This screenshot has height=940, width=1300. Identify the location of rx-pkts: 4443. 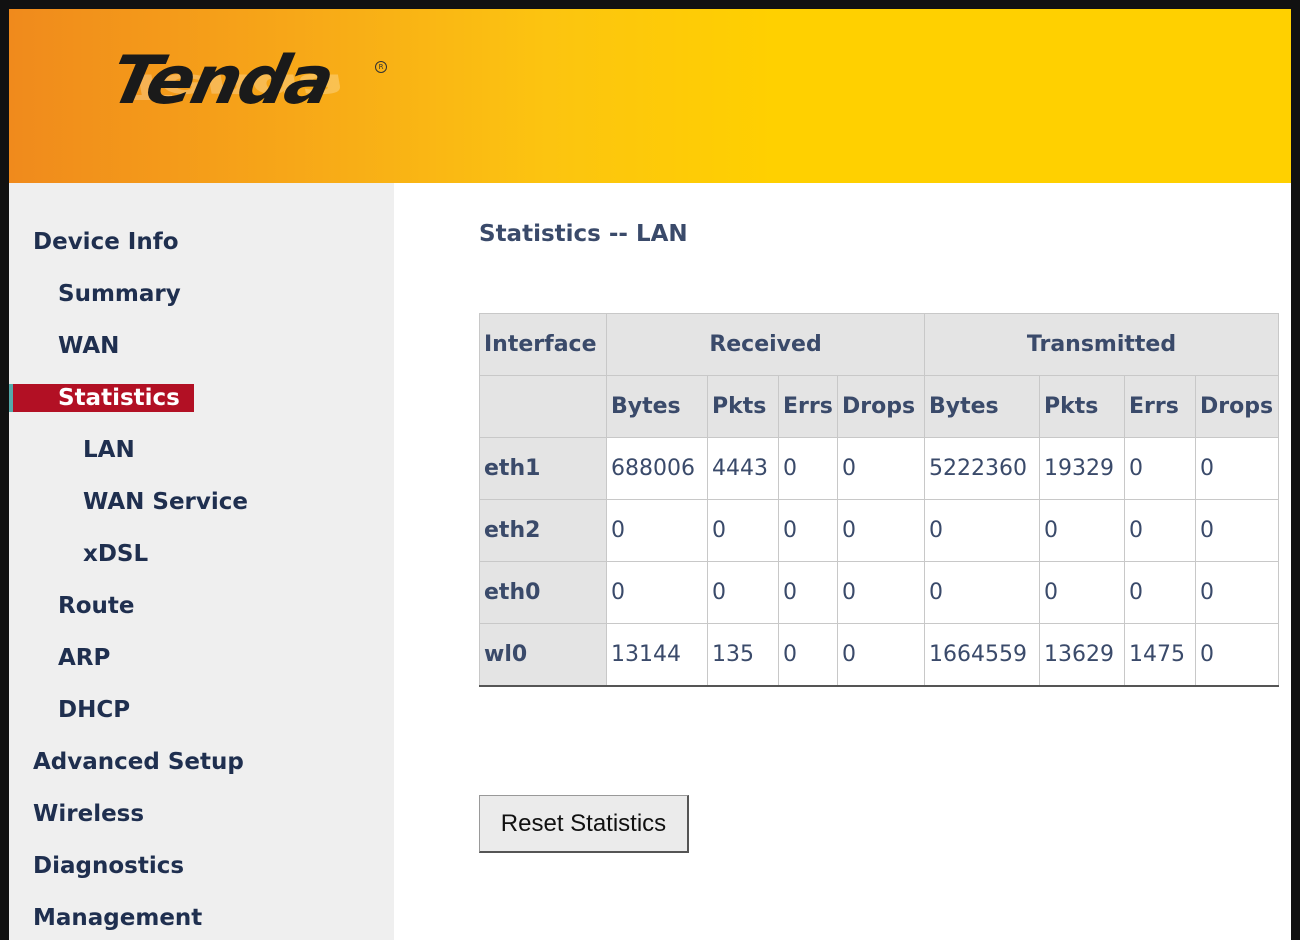
(743, 468).